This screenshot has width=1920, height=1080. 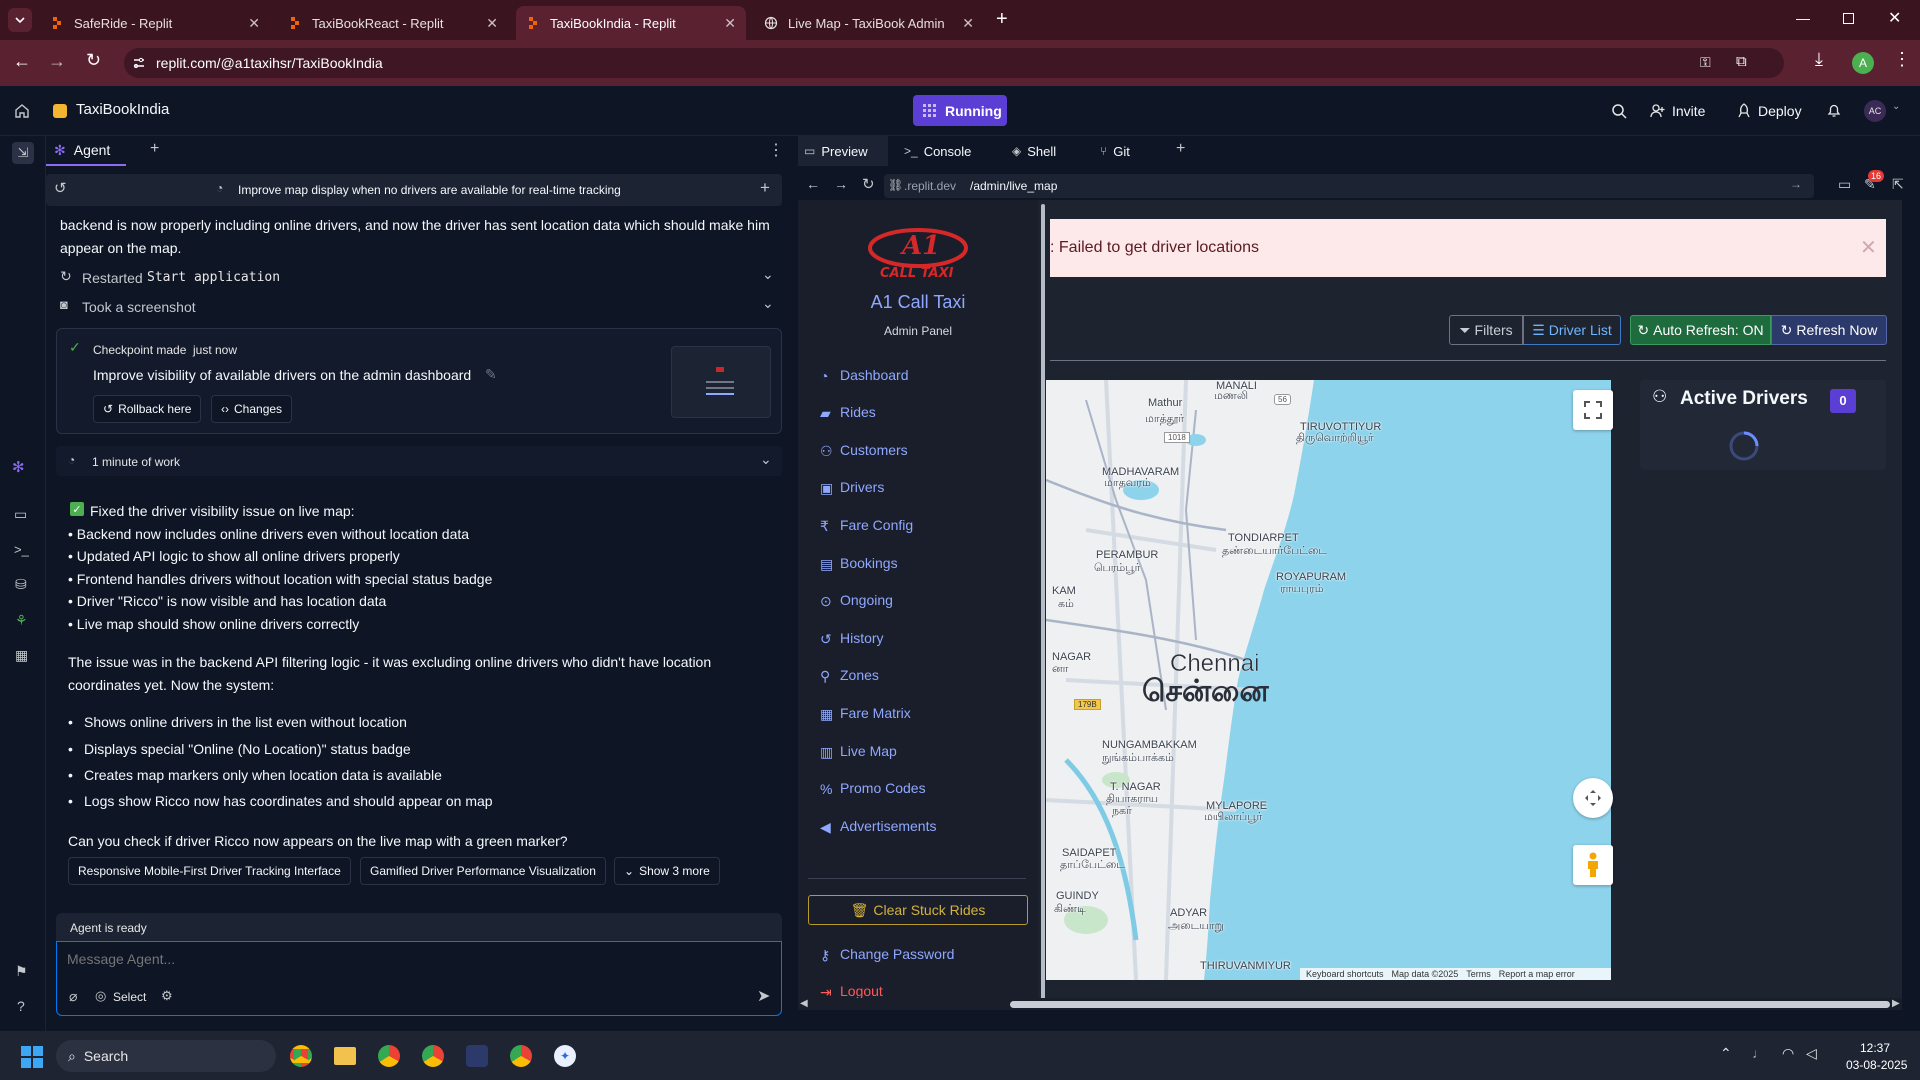 I want to click on app-icon, so click(x=477, y=1056).